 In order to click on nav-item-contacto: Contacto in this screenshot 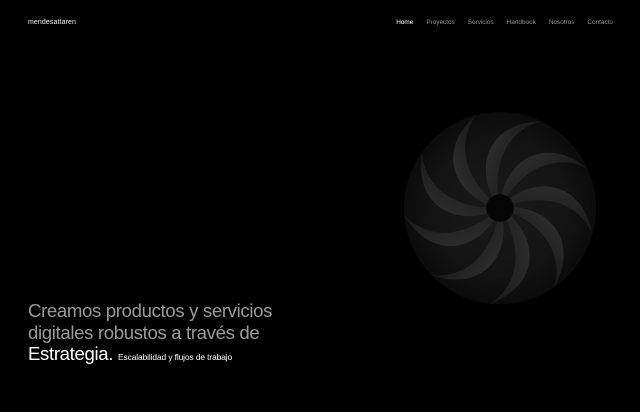, I will do `click(600, 22)`.